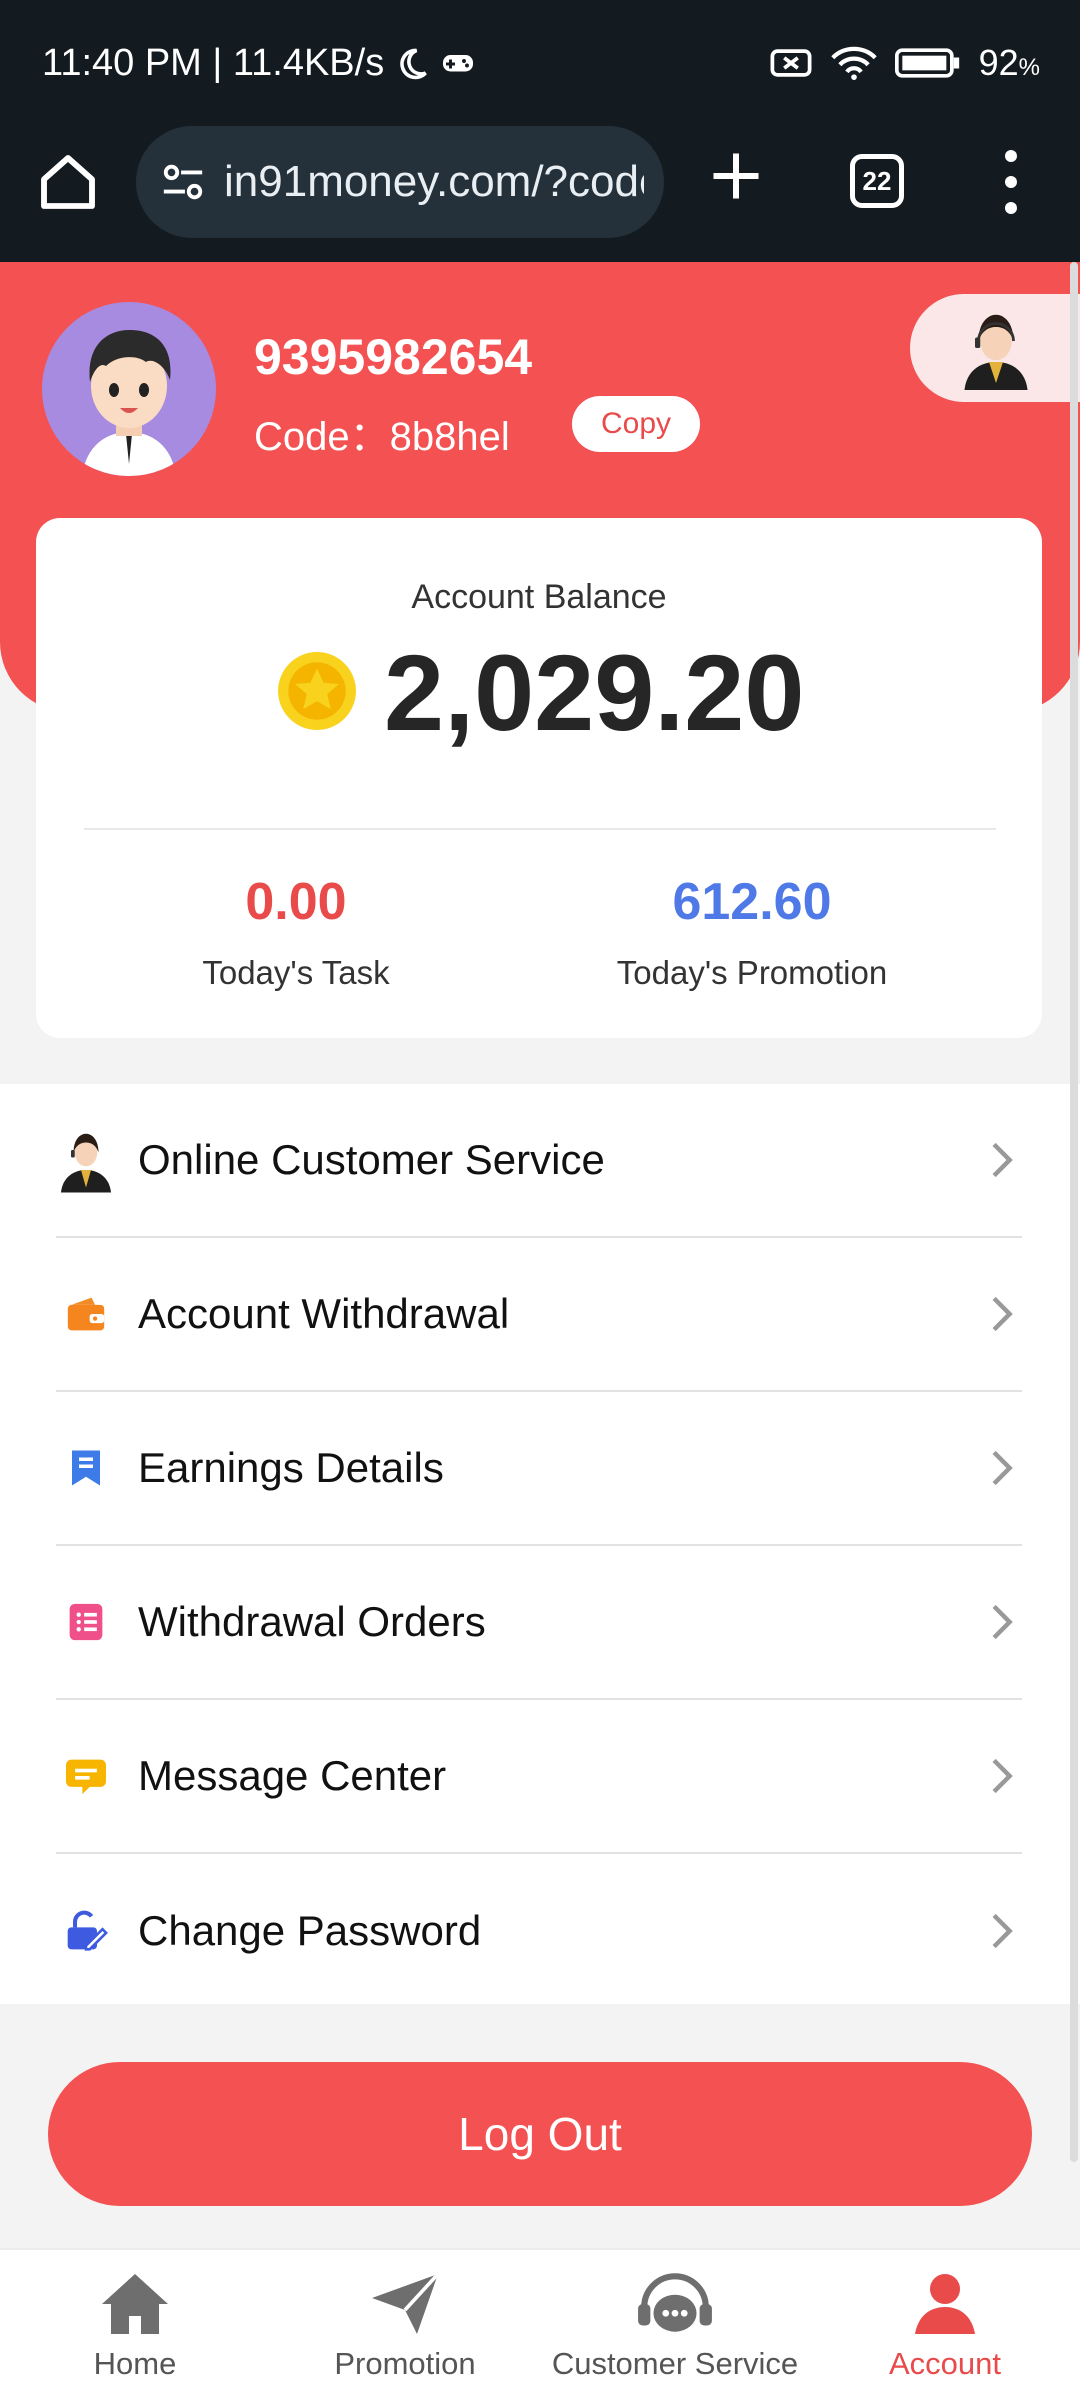 This screenshot has height=2400, width=1080. I want to click on tab-switcher-button: 22, so click(877, 181).